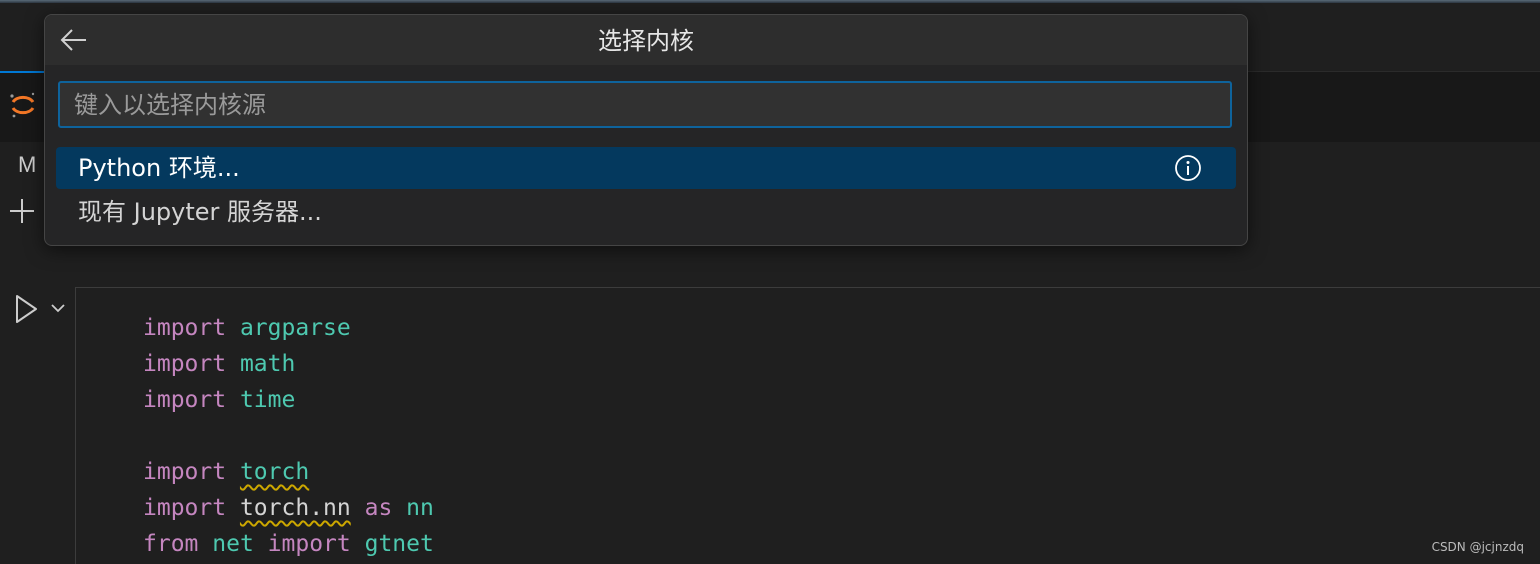 The width and height of the screenshot is (1540, 564). What do you see at coordinates (645, 104) in the screenshot?
I see `kernel-source-search-input` at bounding box center [645, 104].